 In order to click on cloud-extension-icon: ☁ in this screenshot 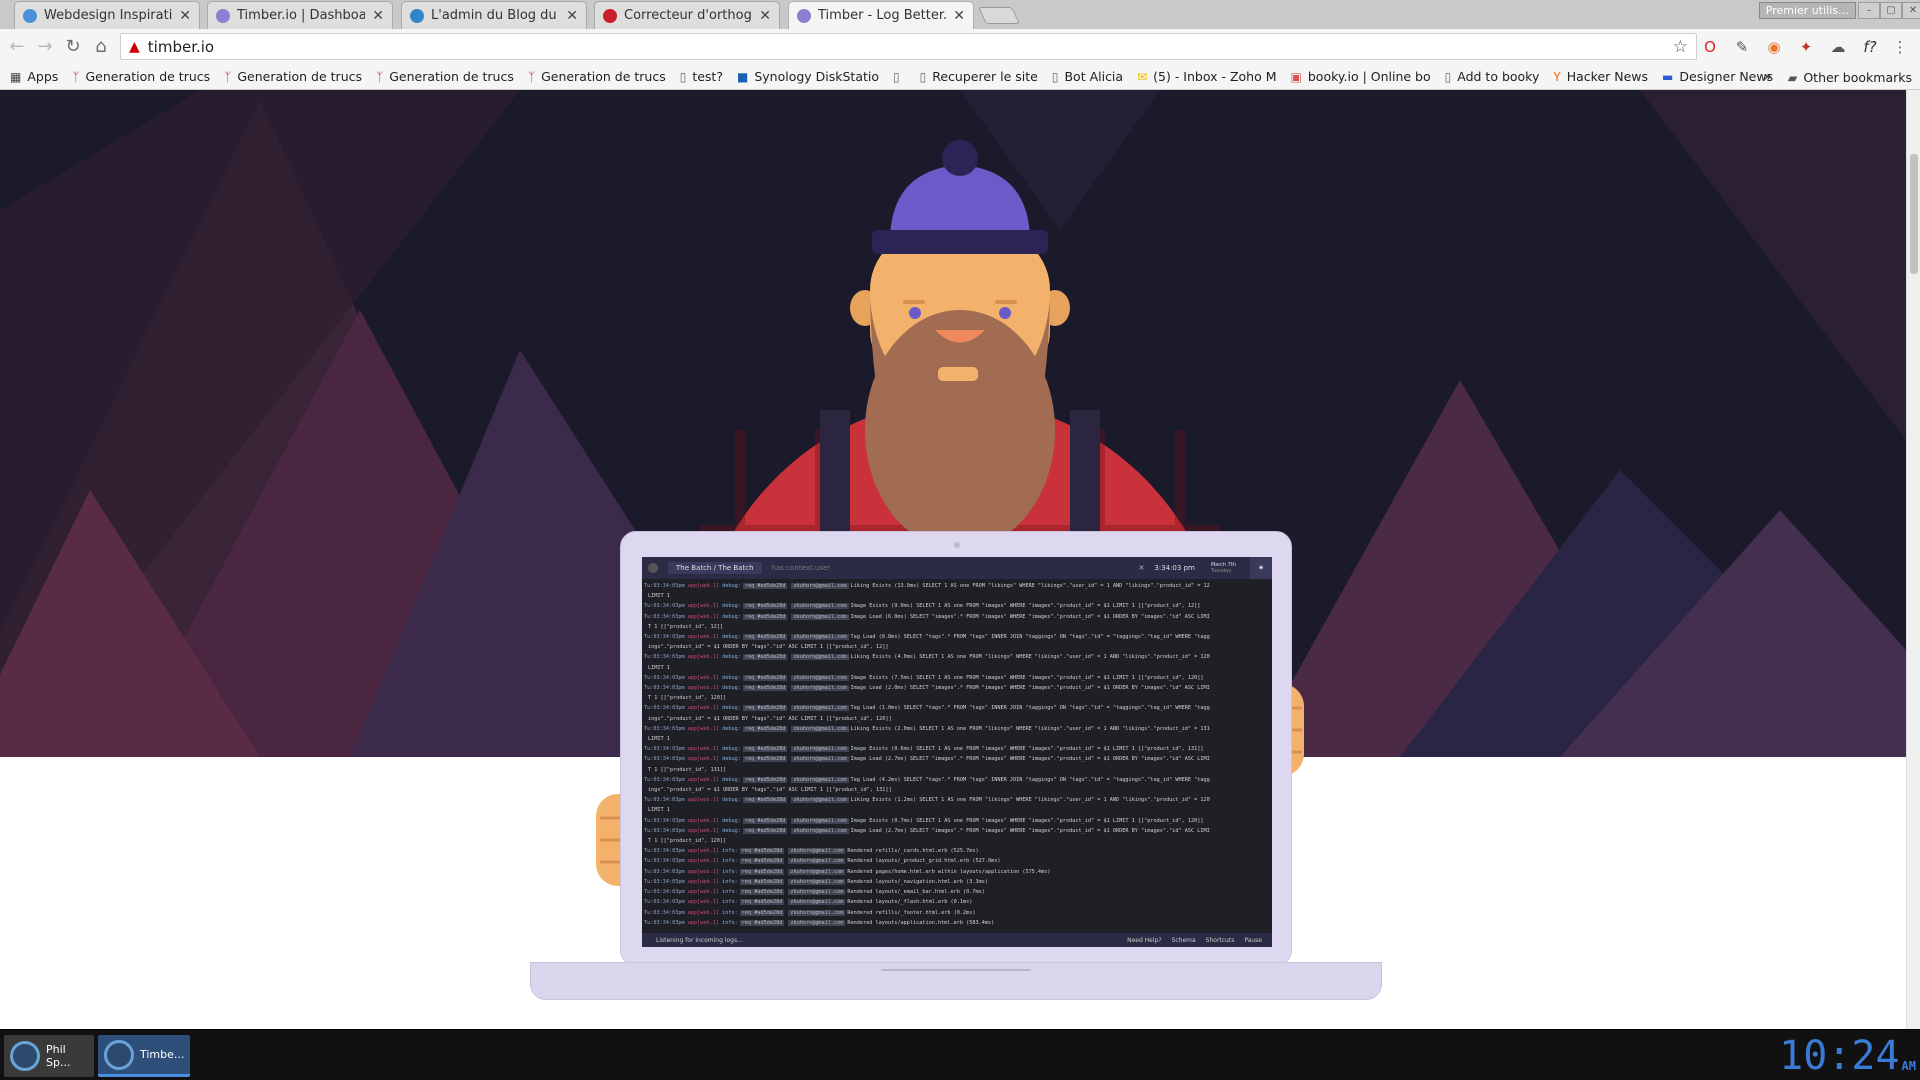, I will do `click(1838, 47)`.